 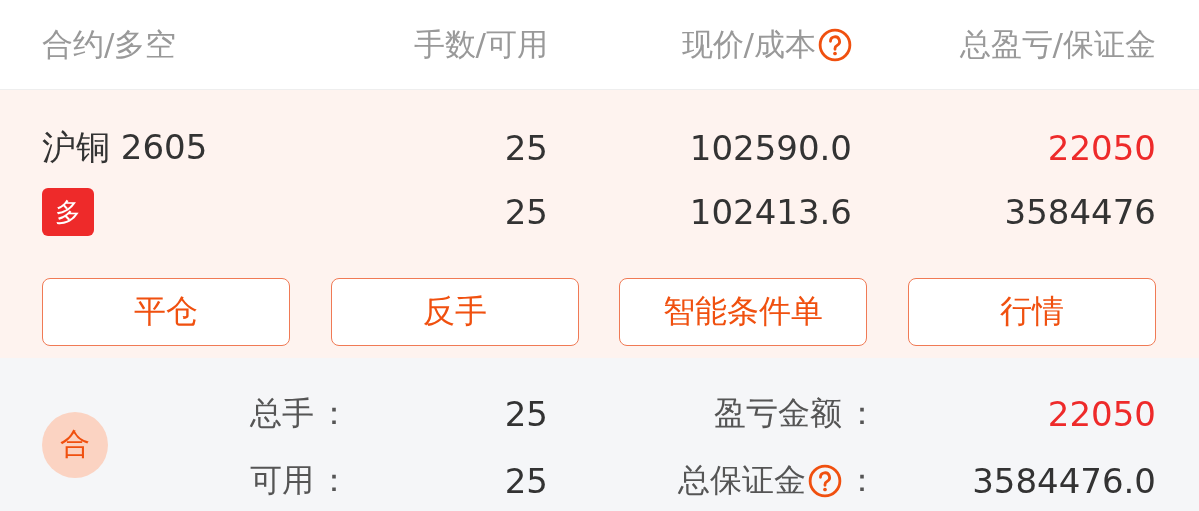 I want to click on action-button: 智能条件单, so click(x=743, y=312).